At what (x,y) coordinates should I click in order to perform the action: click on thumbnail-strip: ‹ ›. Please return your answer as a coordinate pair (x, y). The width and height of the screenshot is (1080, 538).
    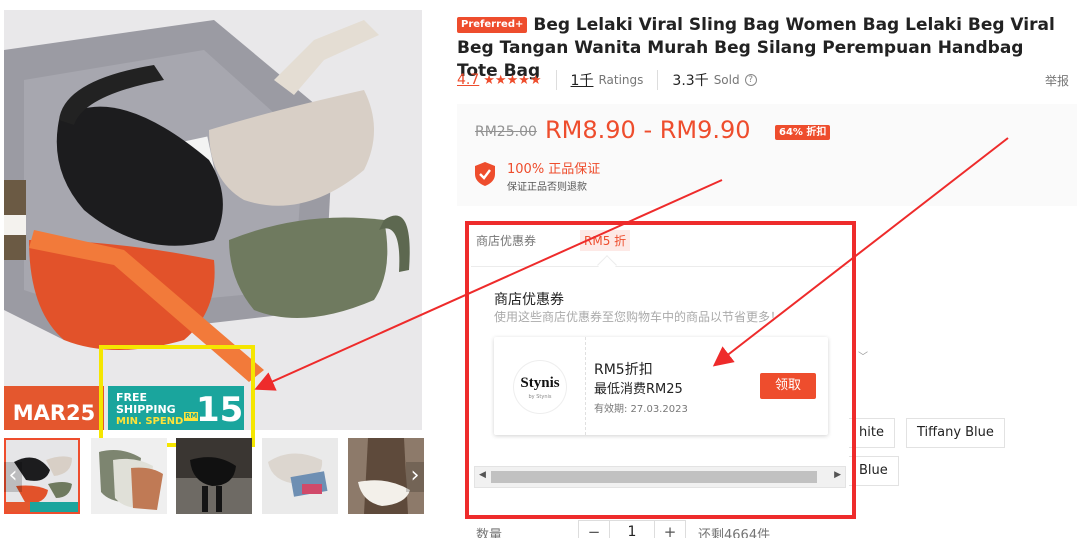
    Looking at the image, I should click on (214, 477).